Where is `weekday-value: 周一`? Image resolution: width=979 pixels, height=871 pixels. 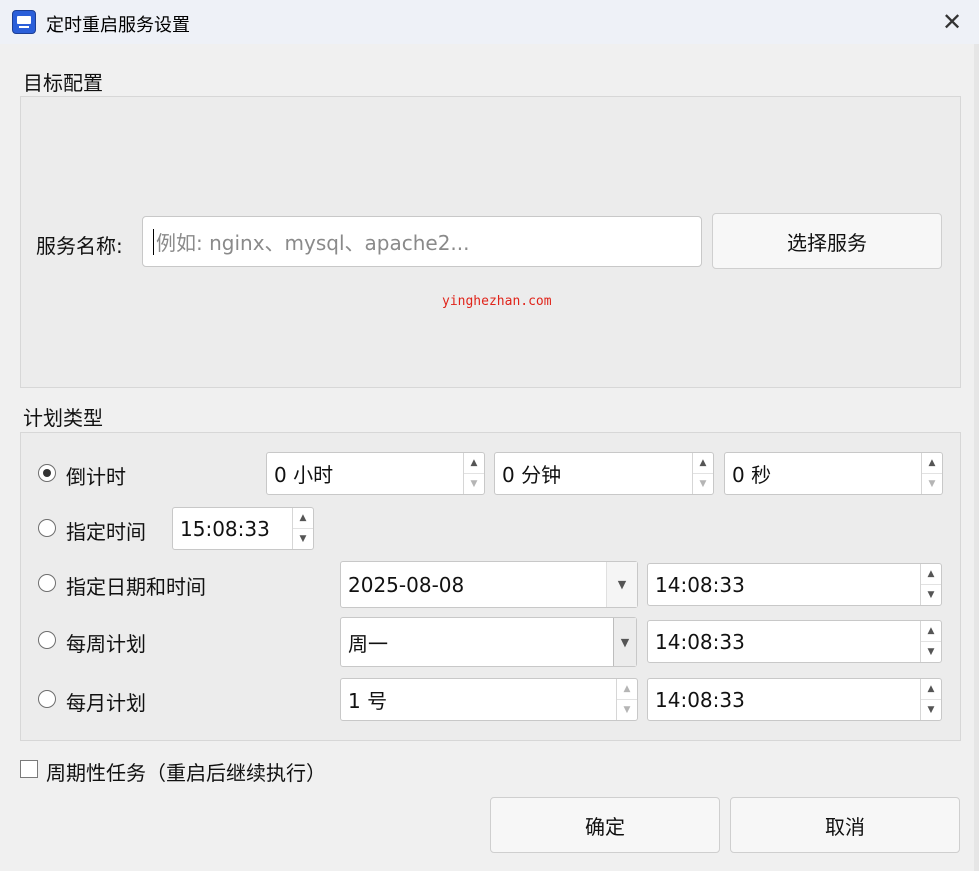 weekday-value: 周一 is located at coordinates (368, 643).